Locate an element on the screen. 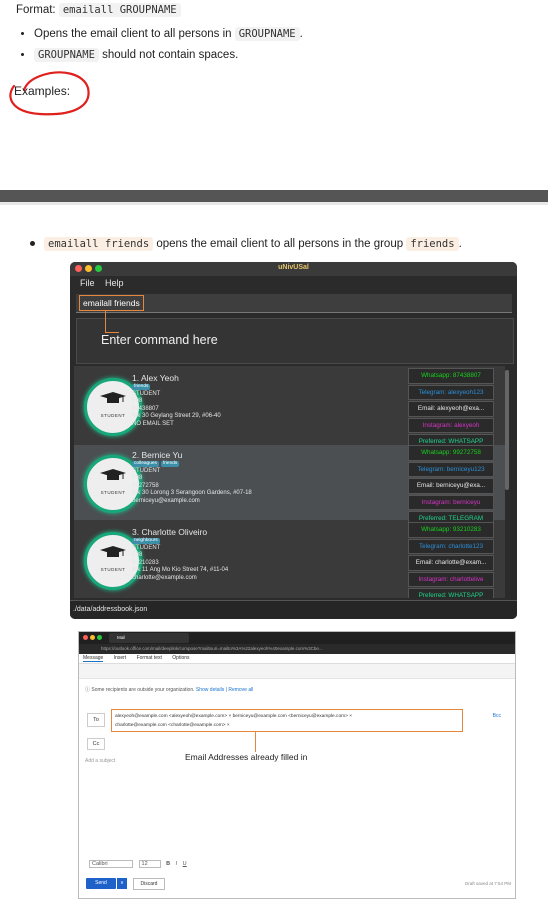  contact-field: Whatsapp: 93210283 is located at coordinates (451, 530).